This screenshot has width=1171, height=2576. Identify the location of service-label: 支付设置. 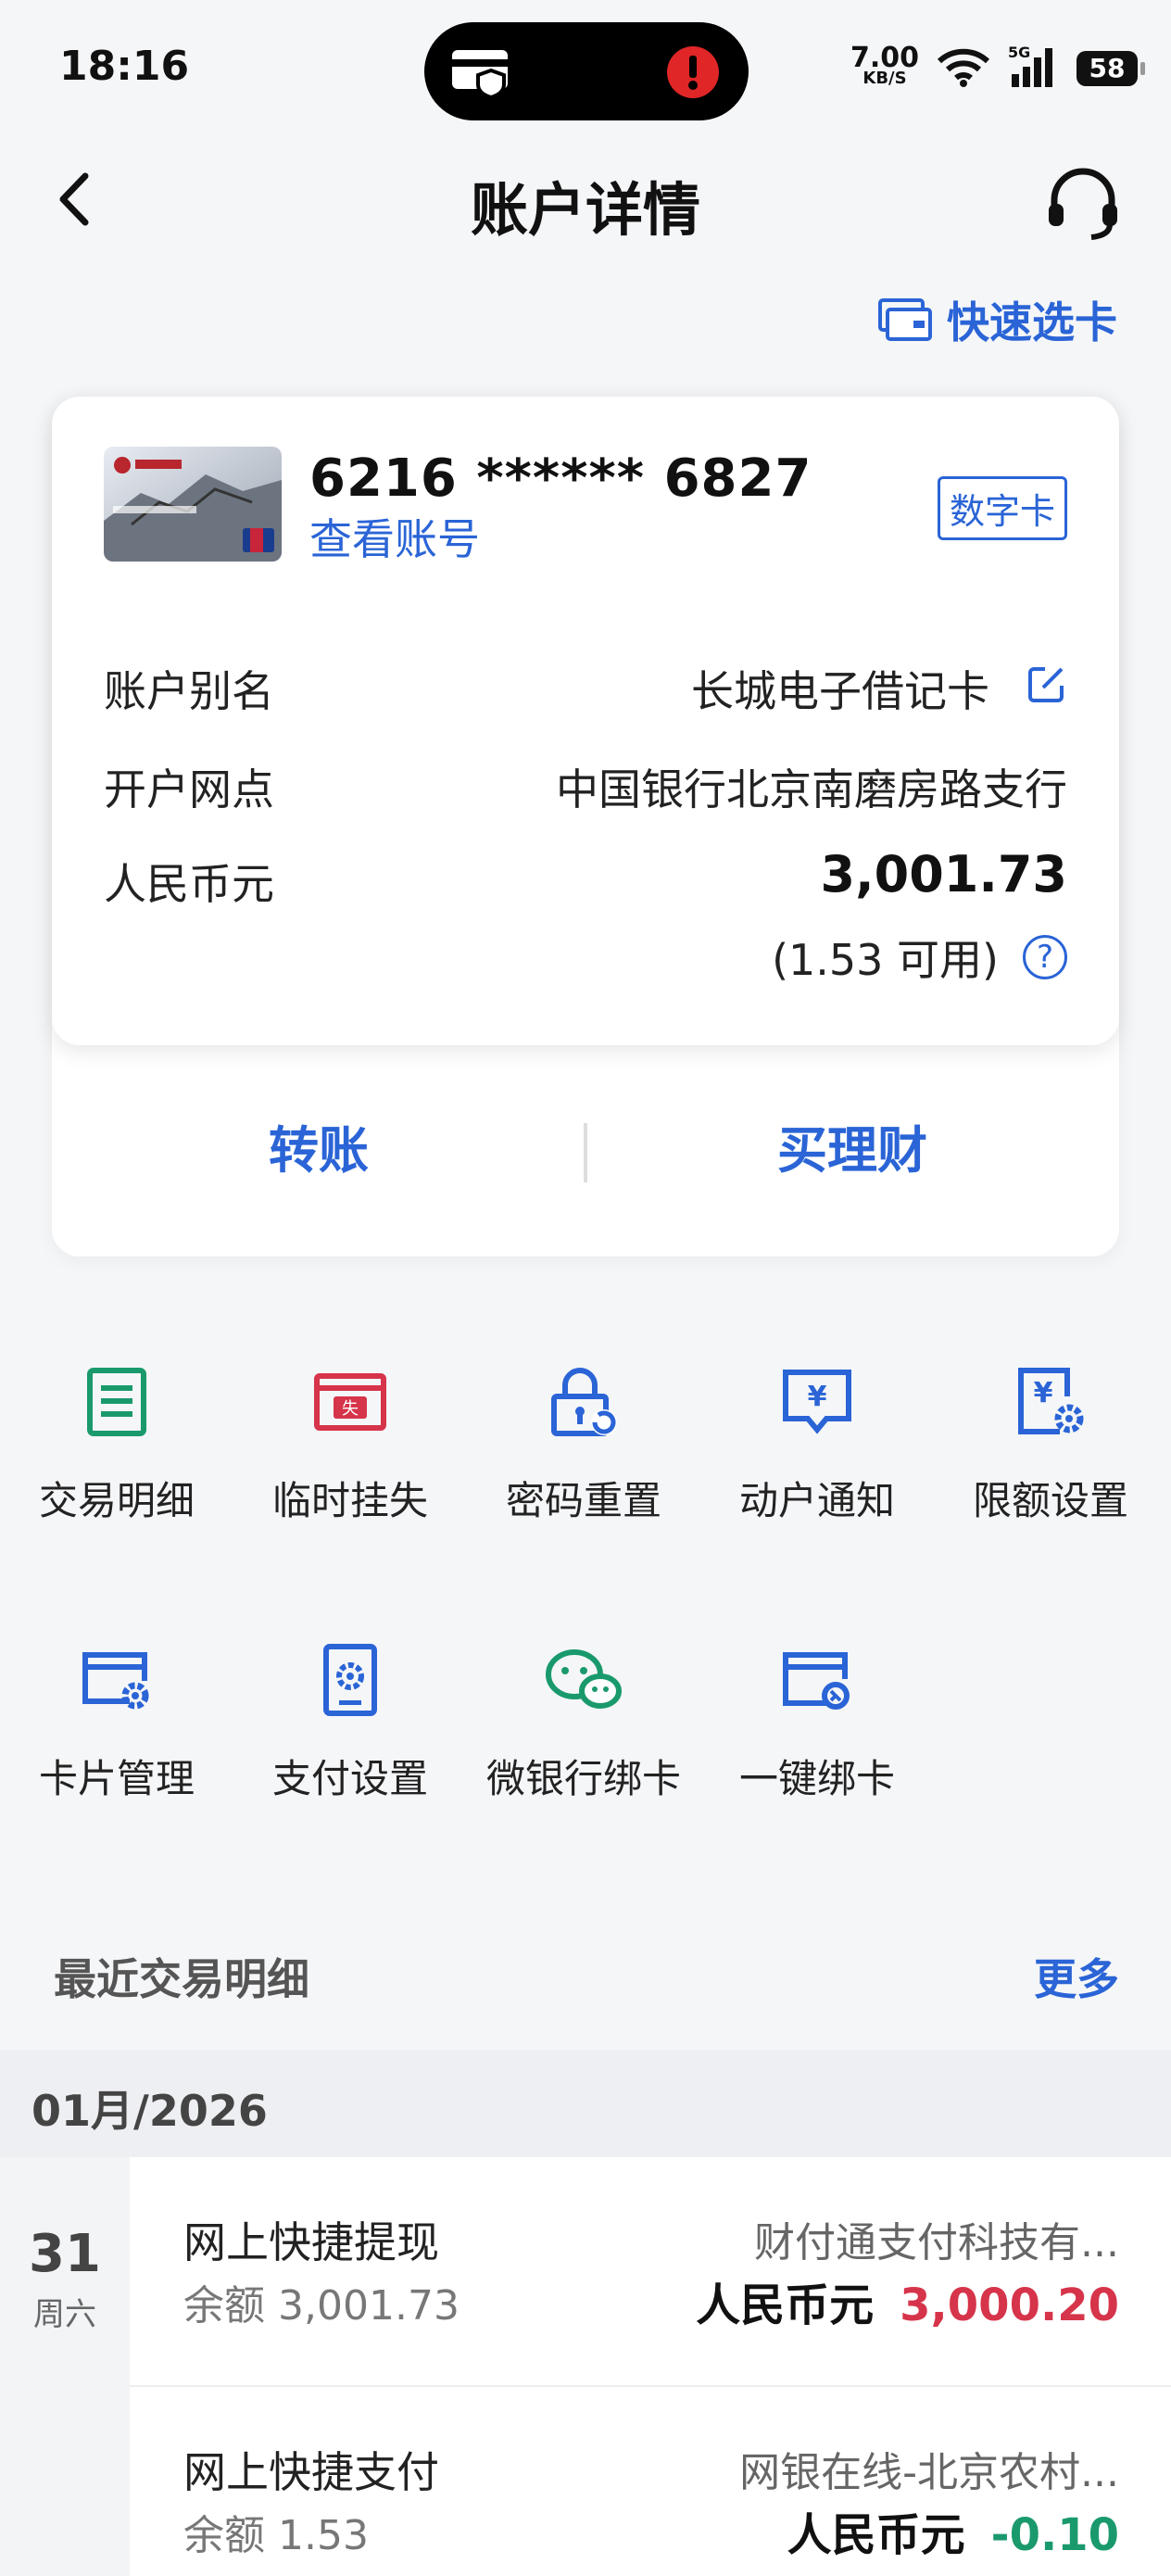
(350, 1779).